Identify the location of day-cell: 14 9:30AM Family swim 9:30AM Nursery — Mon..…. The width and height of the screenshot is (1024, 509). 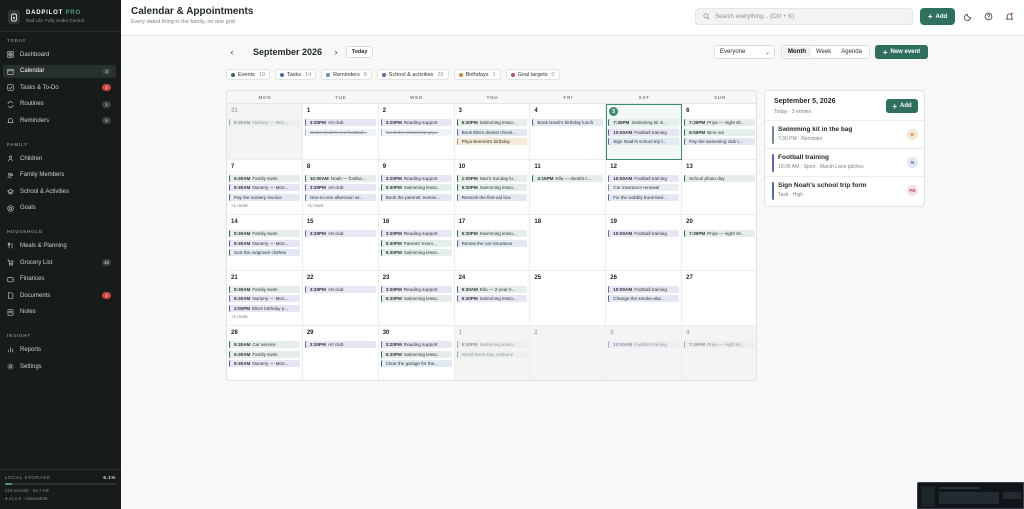
(265, 243).